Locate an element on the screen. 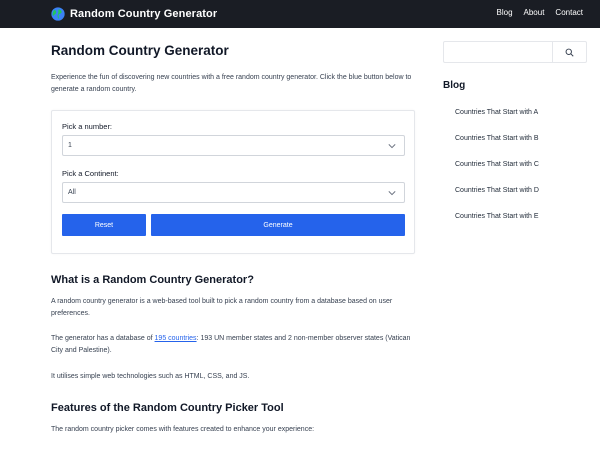 The height and width of the screenshot is (450, 600). search-input is located at coordinates (499, 52).